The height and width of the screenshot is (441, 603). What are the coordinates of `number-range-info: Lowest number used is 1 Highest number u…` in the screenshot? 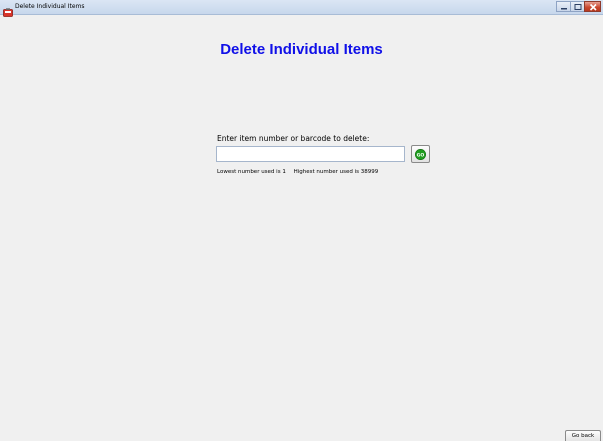 It's located at (297, 172).